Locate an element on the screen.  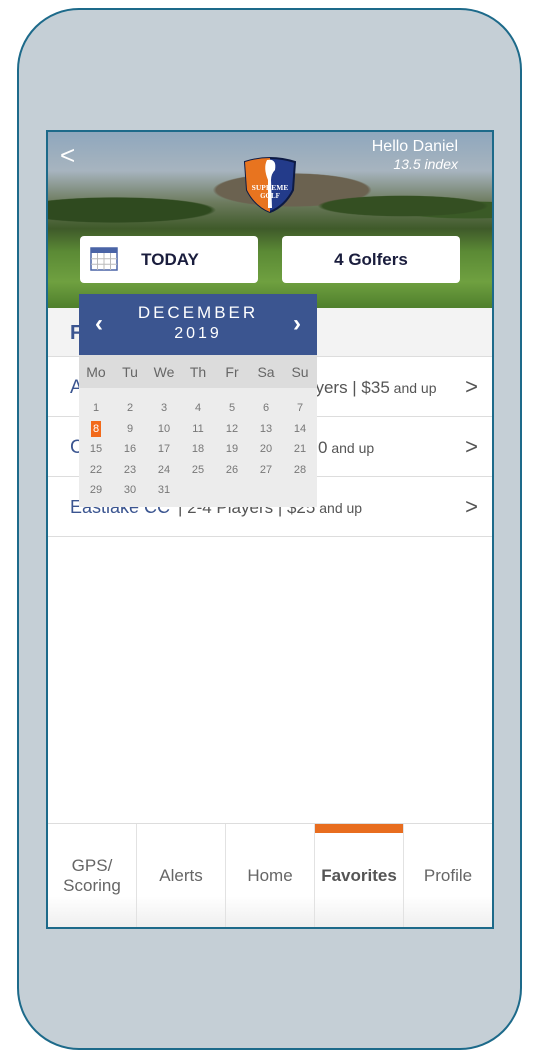
prev-month-button: ‹ is located at coordinates (99, 324).